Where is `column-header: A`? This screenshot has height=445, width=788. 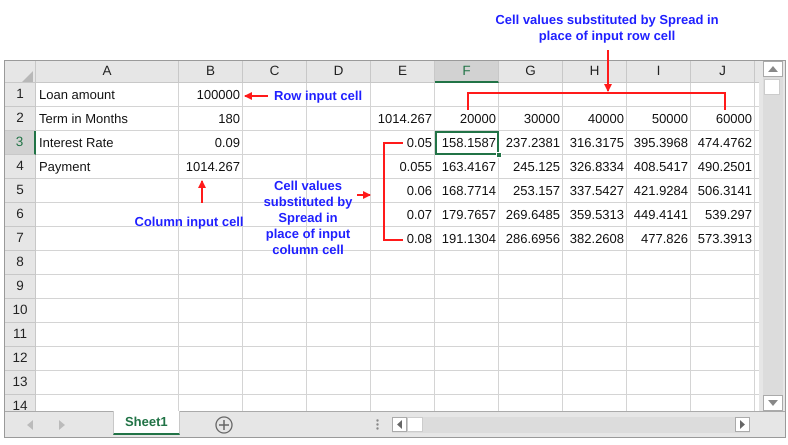 column-header: A is located at coordinates (107, 72).